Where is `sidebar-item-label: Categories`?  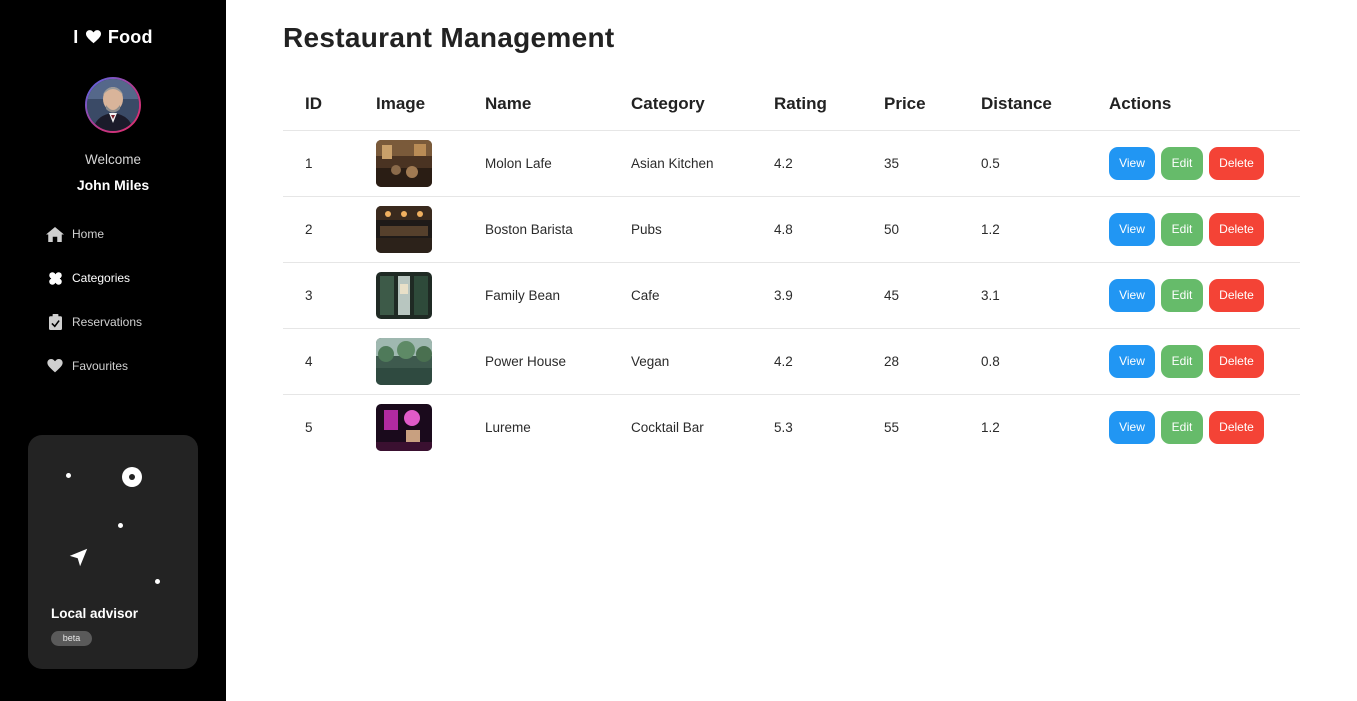 sidebar-item-label: Categories is located at coordinates (101, 278).